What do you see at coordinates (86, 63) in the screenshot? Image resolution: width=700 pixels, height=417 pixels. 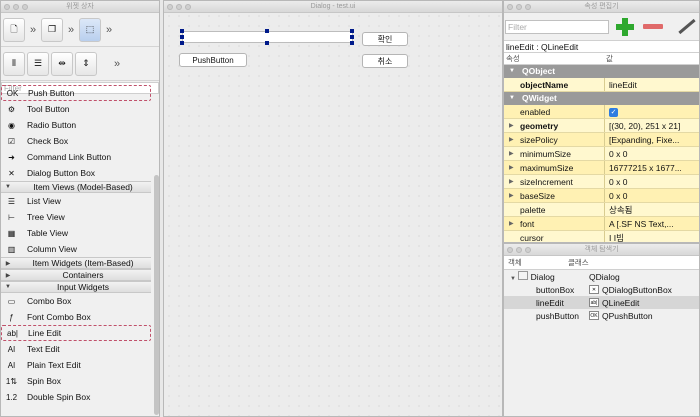 I see `layout-splitter-v-button: ⇕` at bounding box center [86, 63].